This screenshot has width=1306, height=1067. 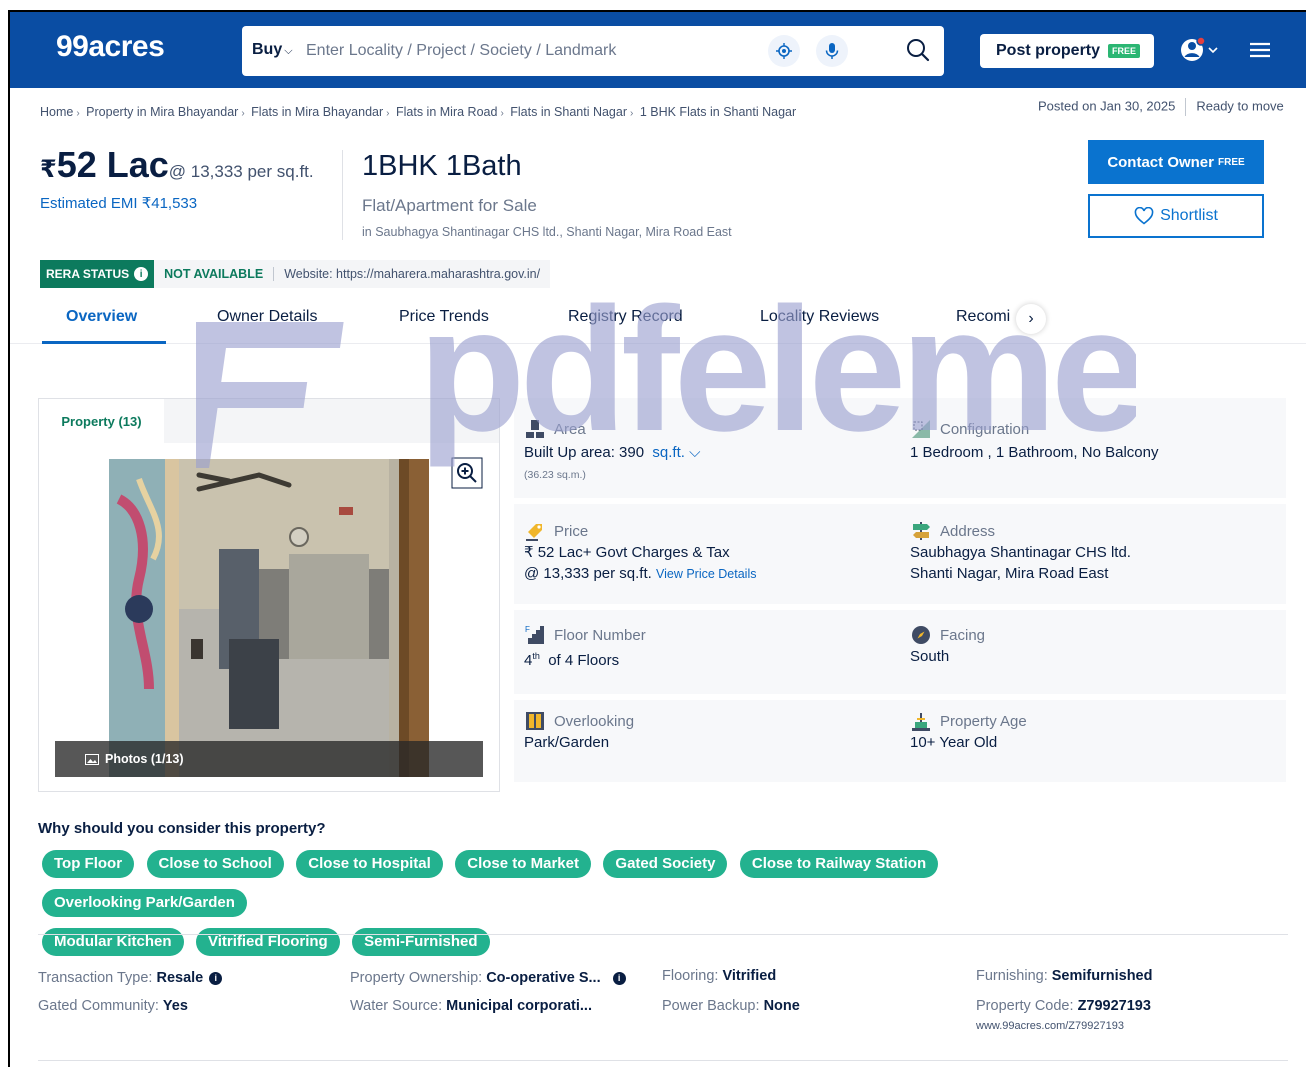 What do you see at coordinates (706, 574) in the screenshot?
I see `view-price-details-link: View Price Details` at bounding box center [706, 574].